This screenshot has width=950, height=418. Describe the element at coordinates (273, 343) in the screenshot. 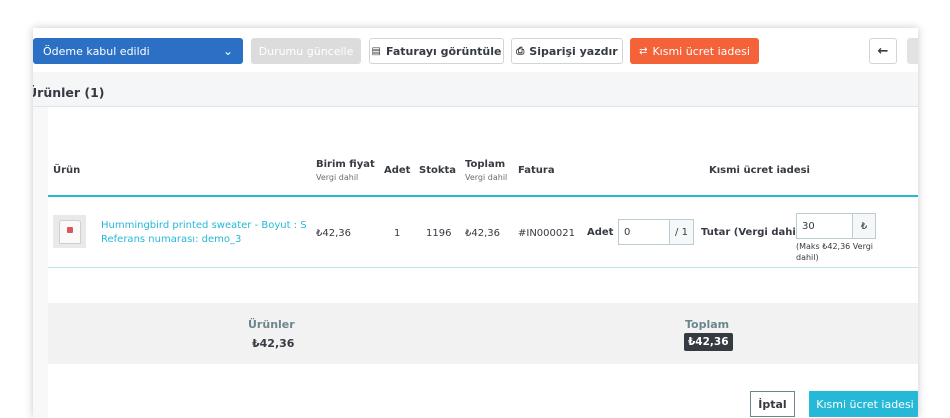

I see `products-total-value: ₺42,36` at that location.